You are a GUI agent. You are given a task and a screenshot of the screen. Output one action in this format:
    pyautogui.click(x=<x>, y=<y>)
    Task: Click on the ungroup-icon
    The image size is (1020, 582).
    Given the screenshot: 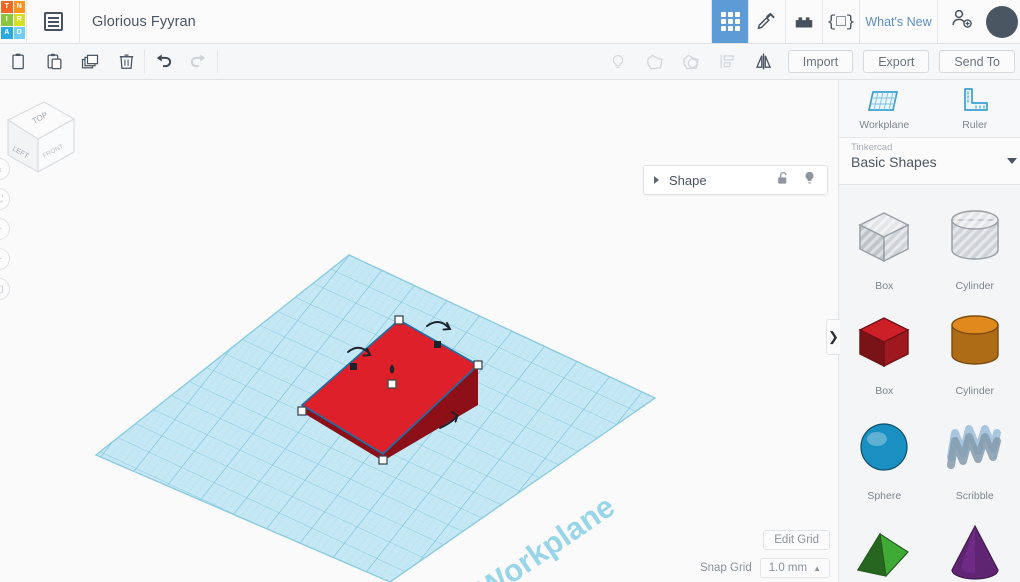 What is the action you would take?
    pyautogui.click(x=691, y=61)
    